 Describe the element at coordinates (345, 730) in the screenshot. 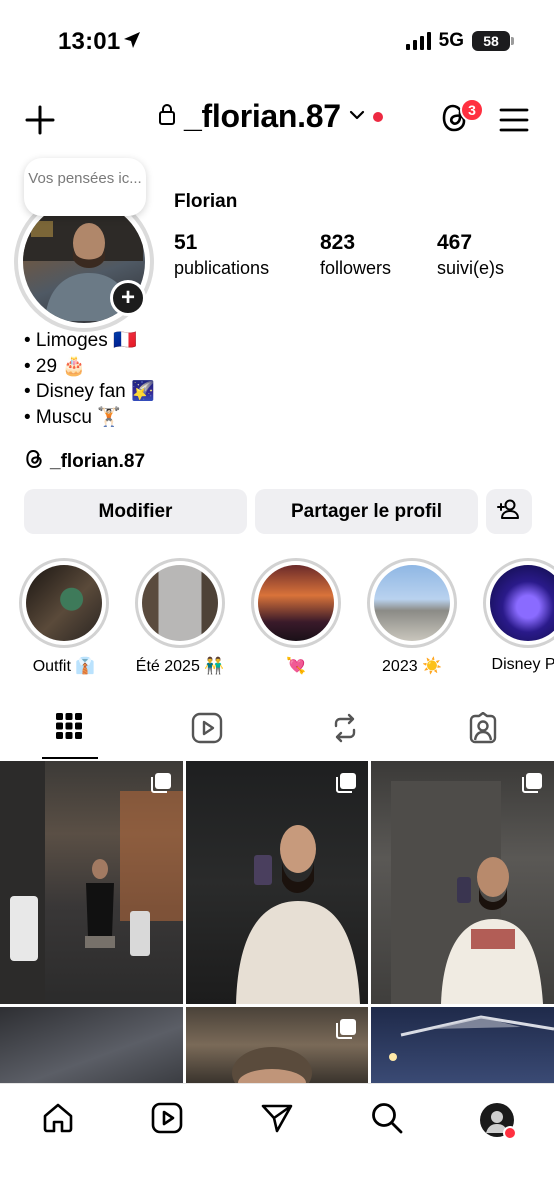

I see `repost-icon` at that location.